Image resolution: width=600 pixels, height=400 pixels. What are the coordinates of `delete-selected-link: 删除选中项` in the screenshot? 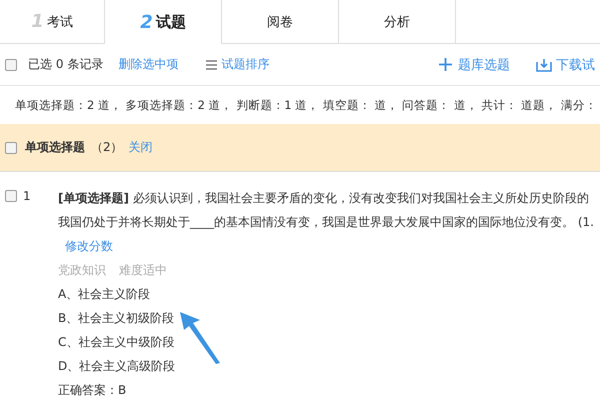 It's located at (148, 64).